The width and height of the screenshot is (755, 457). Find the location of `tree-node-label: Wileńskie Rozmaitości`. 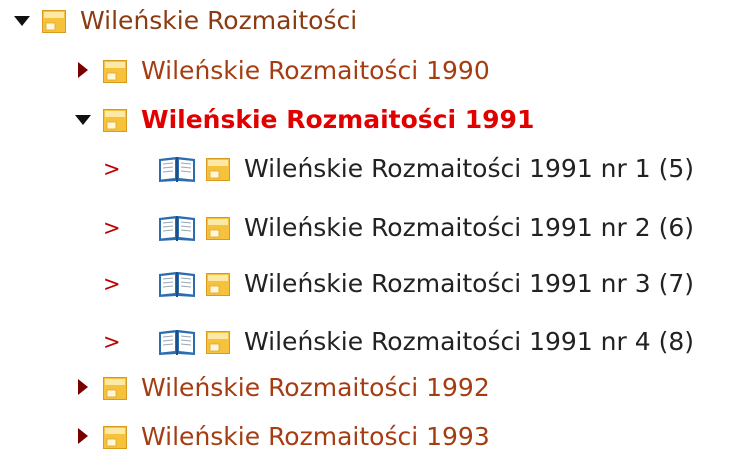

tree-node-label: Wileńskie Rozmaitości is located at coordinates (218, 21).